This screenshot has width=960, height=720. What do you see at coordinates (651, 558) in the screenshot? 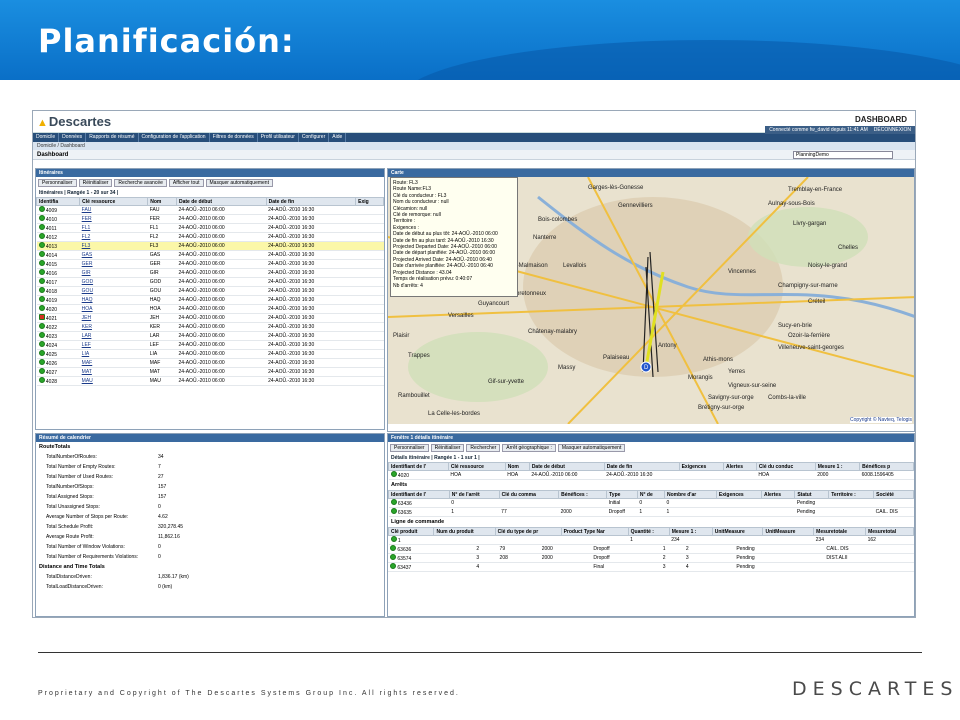
I see `table-row: 63574 3 208 2000 Dropoff 2 3 Pending DIST.ALII` at bounding box center [651, 558].